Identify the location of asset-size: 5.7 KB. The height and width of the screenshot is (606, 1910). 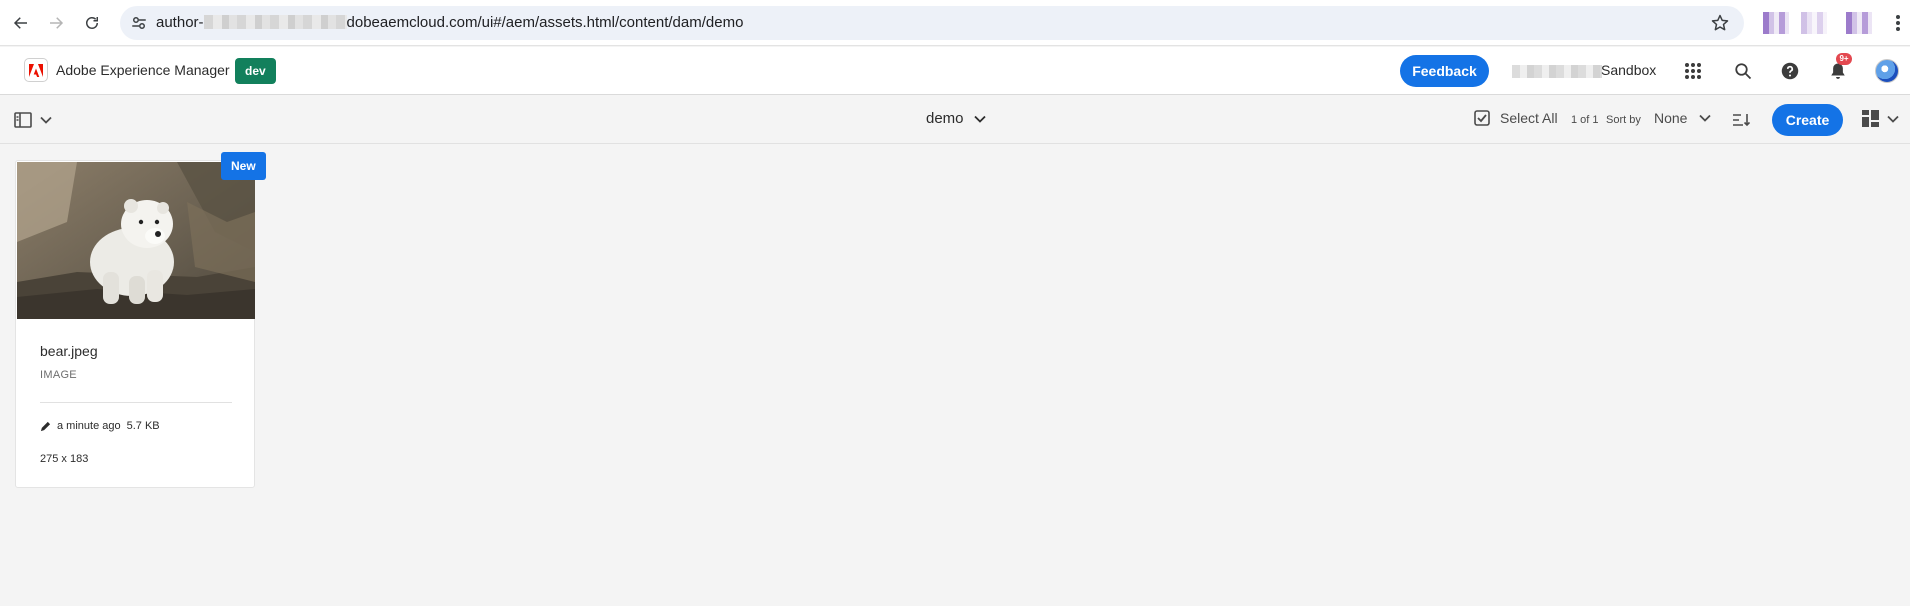
(143, 426).